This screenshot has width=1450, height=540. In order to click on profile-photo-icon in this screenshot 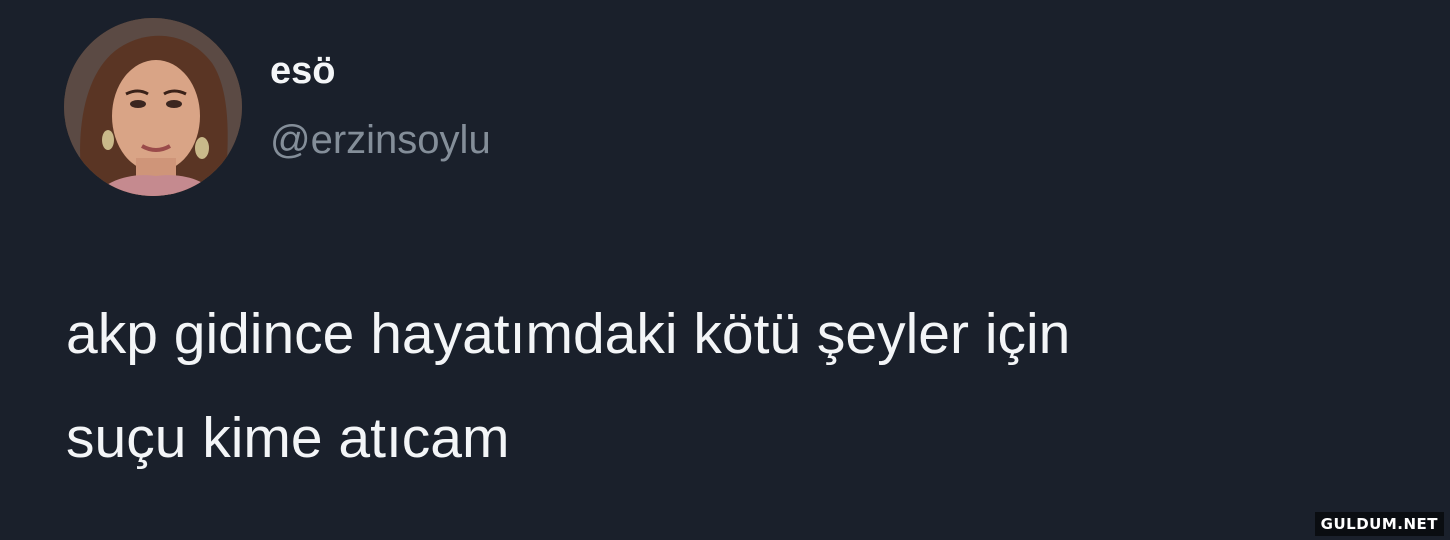, I will do `click(153, 107)`.